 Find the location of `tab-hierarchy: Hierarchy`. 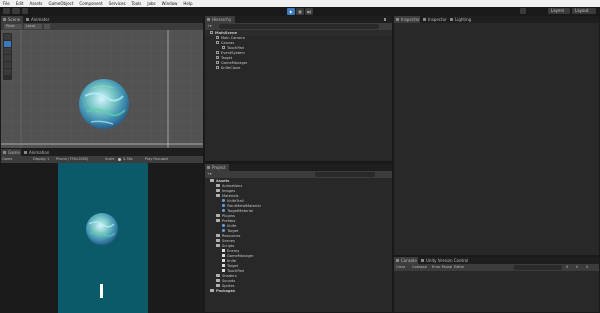

tab-hierarchy: Hierarchy is located at coordinates (220, 19).